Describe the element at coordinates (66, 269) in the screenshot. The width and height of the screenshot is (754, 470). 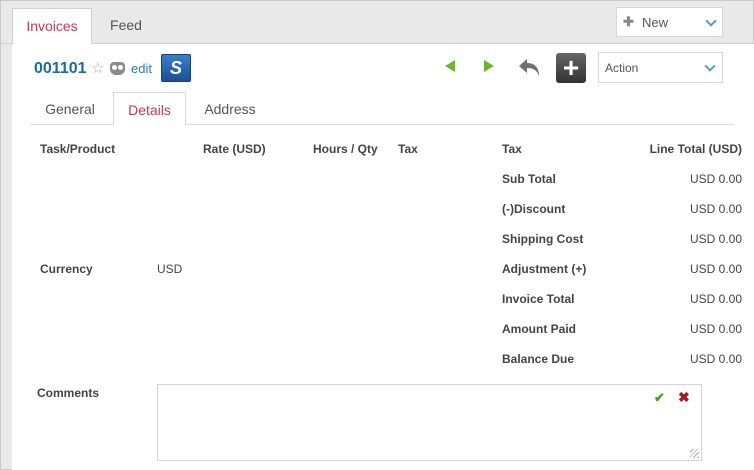
I see `currency-label: Currency` at that location.